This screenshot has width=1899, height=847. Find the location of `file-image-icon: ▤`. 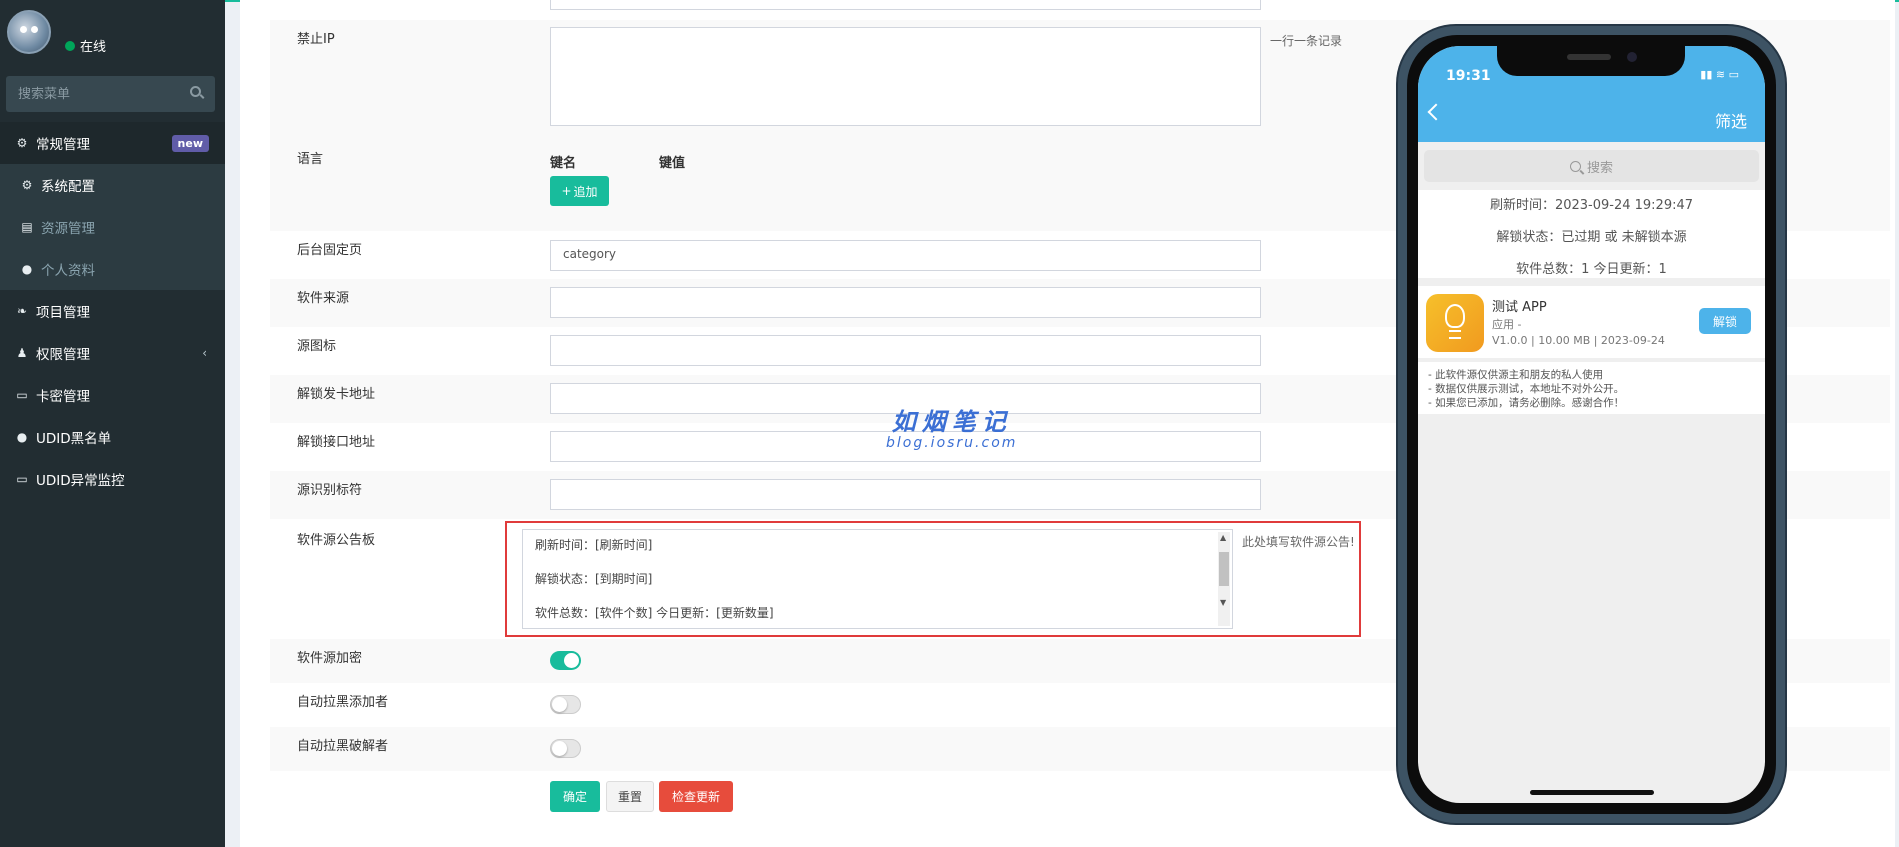

file-image-icon: ▤ is located at coordinates (27, 227).